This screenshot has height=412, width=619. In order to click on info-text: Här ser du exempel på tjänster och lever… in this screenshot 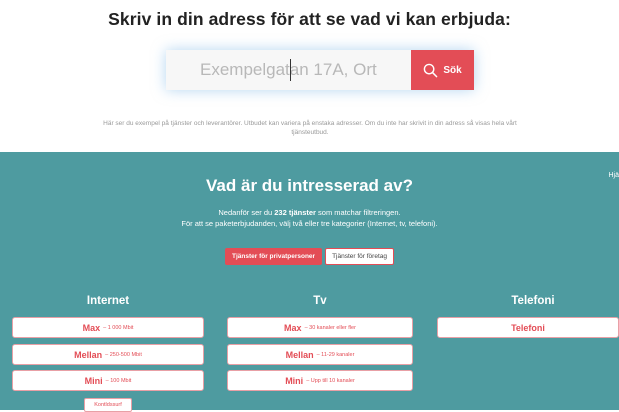, I will do `click(310, 128)`.